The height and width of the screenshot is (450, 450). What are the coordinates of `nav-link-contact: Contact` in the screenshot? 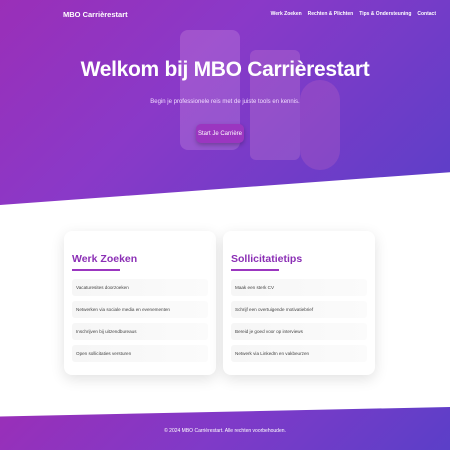 It's located at (426, 14).